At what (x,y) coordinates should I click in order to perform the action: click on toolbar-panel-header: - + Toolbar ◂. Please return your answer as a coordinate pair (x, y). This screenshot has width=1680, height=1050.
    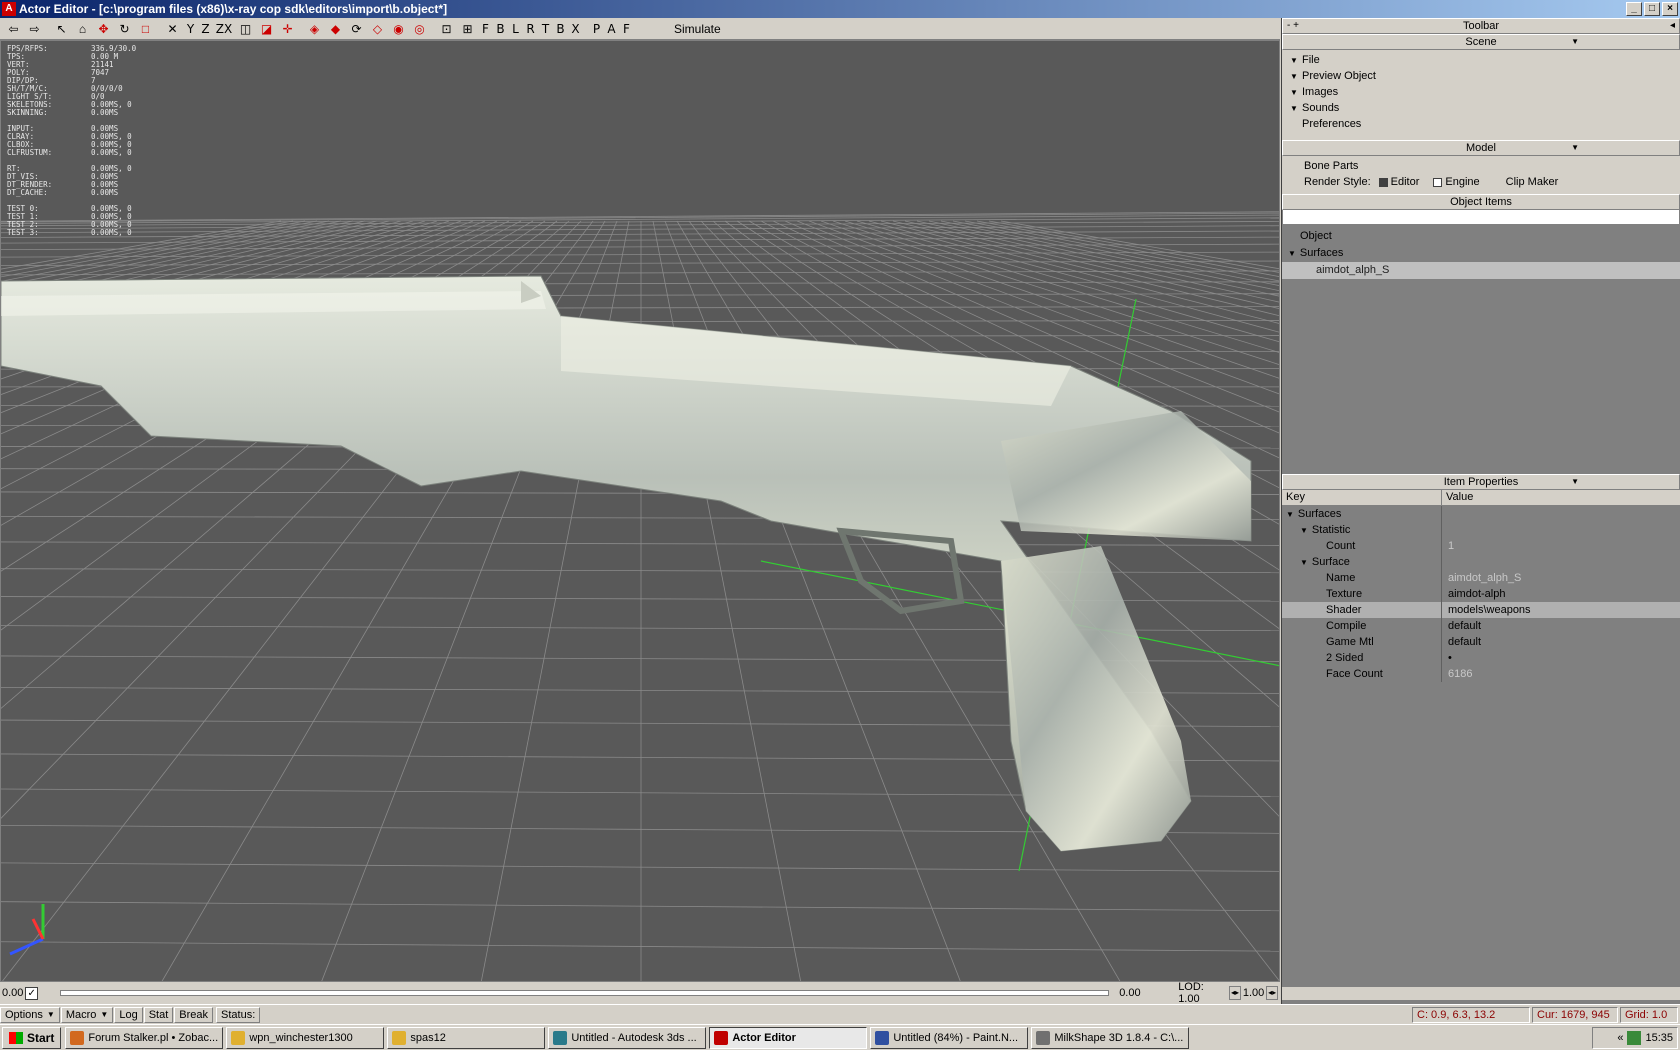
    Looking at the image, I should click on (1481, 26).